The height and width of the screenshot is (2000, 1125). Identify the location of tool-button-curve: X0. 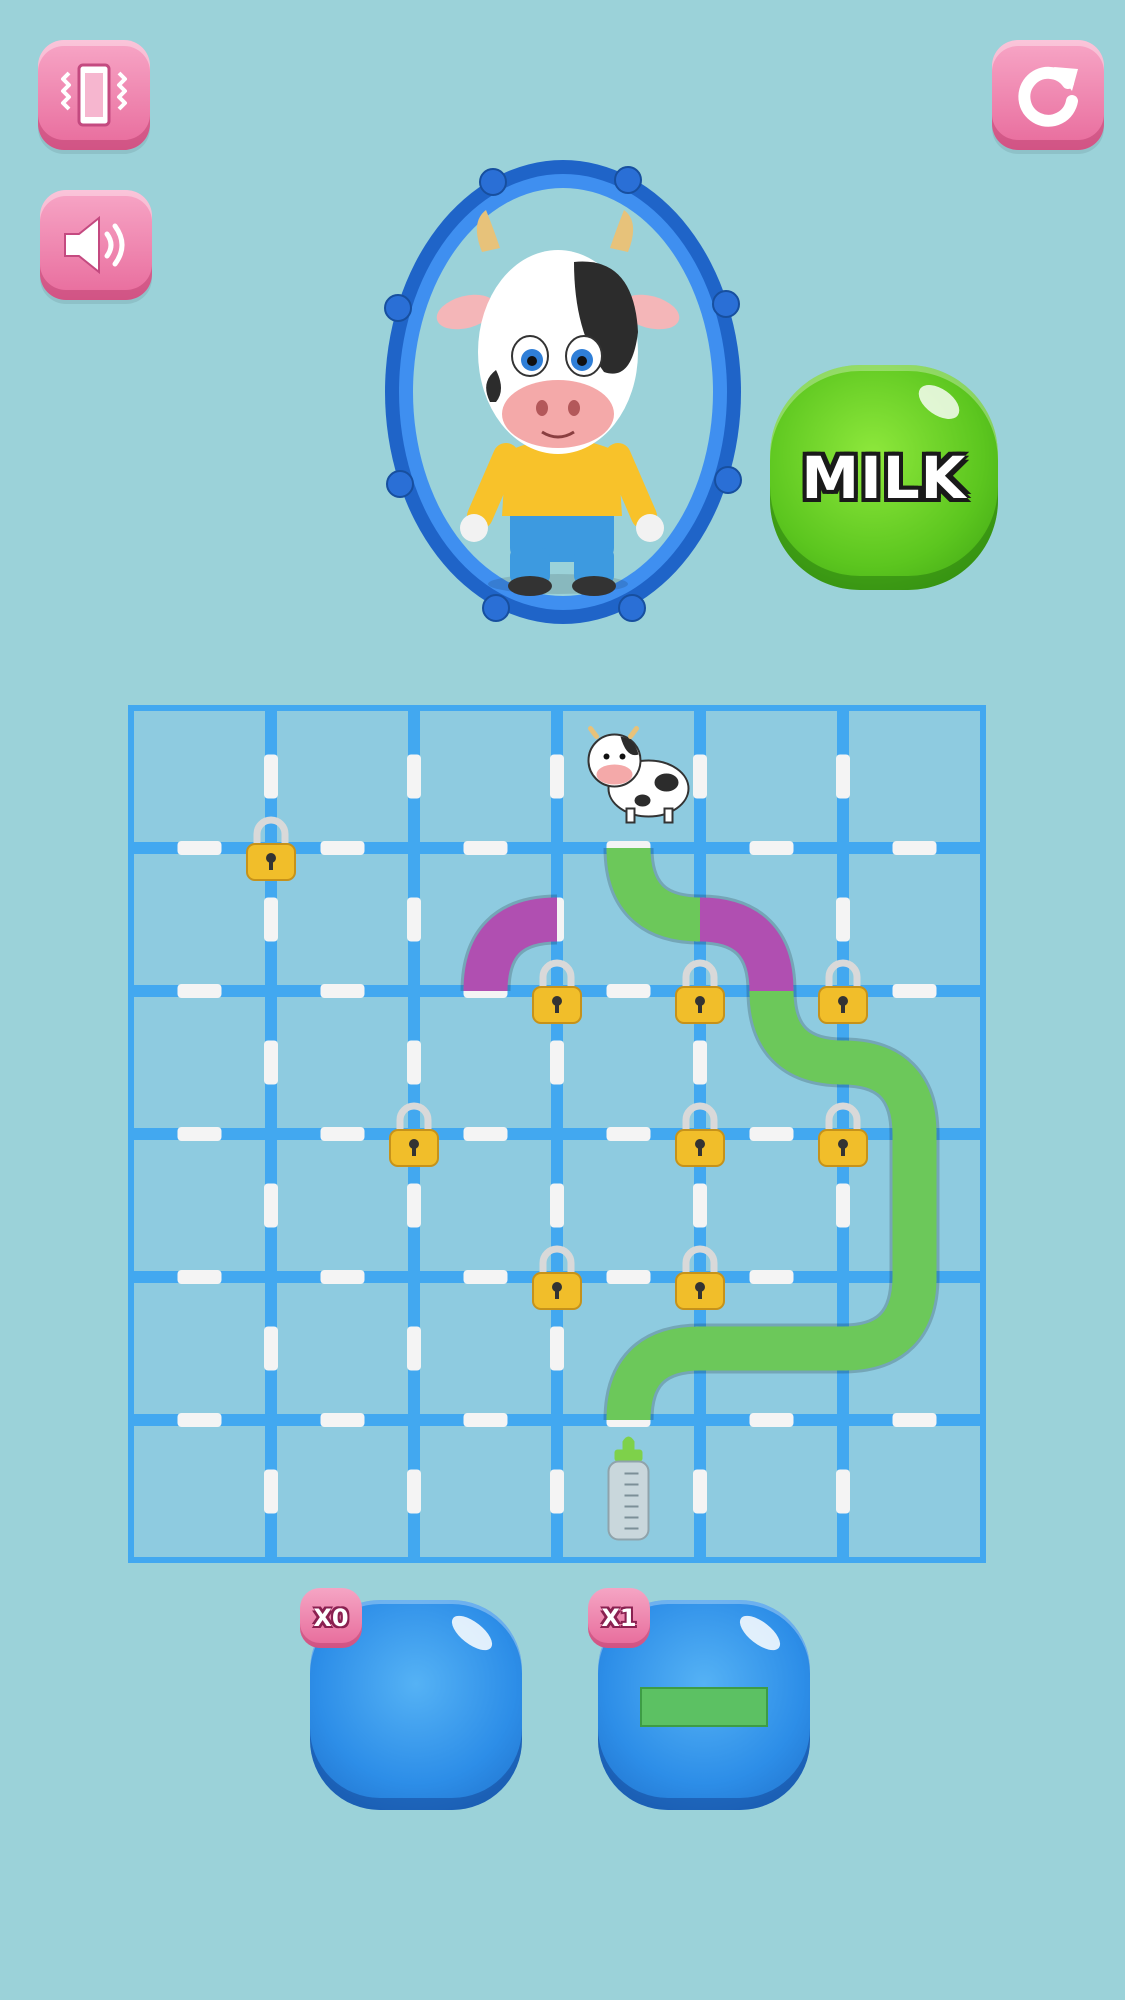
(411, 1699).